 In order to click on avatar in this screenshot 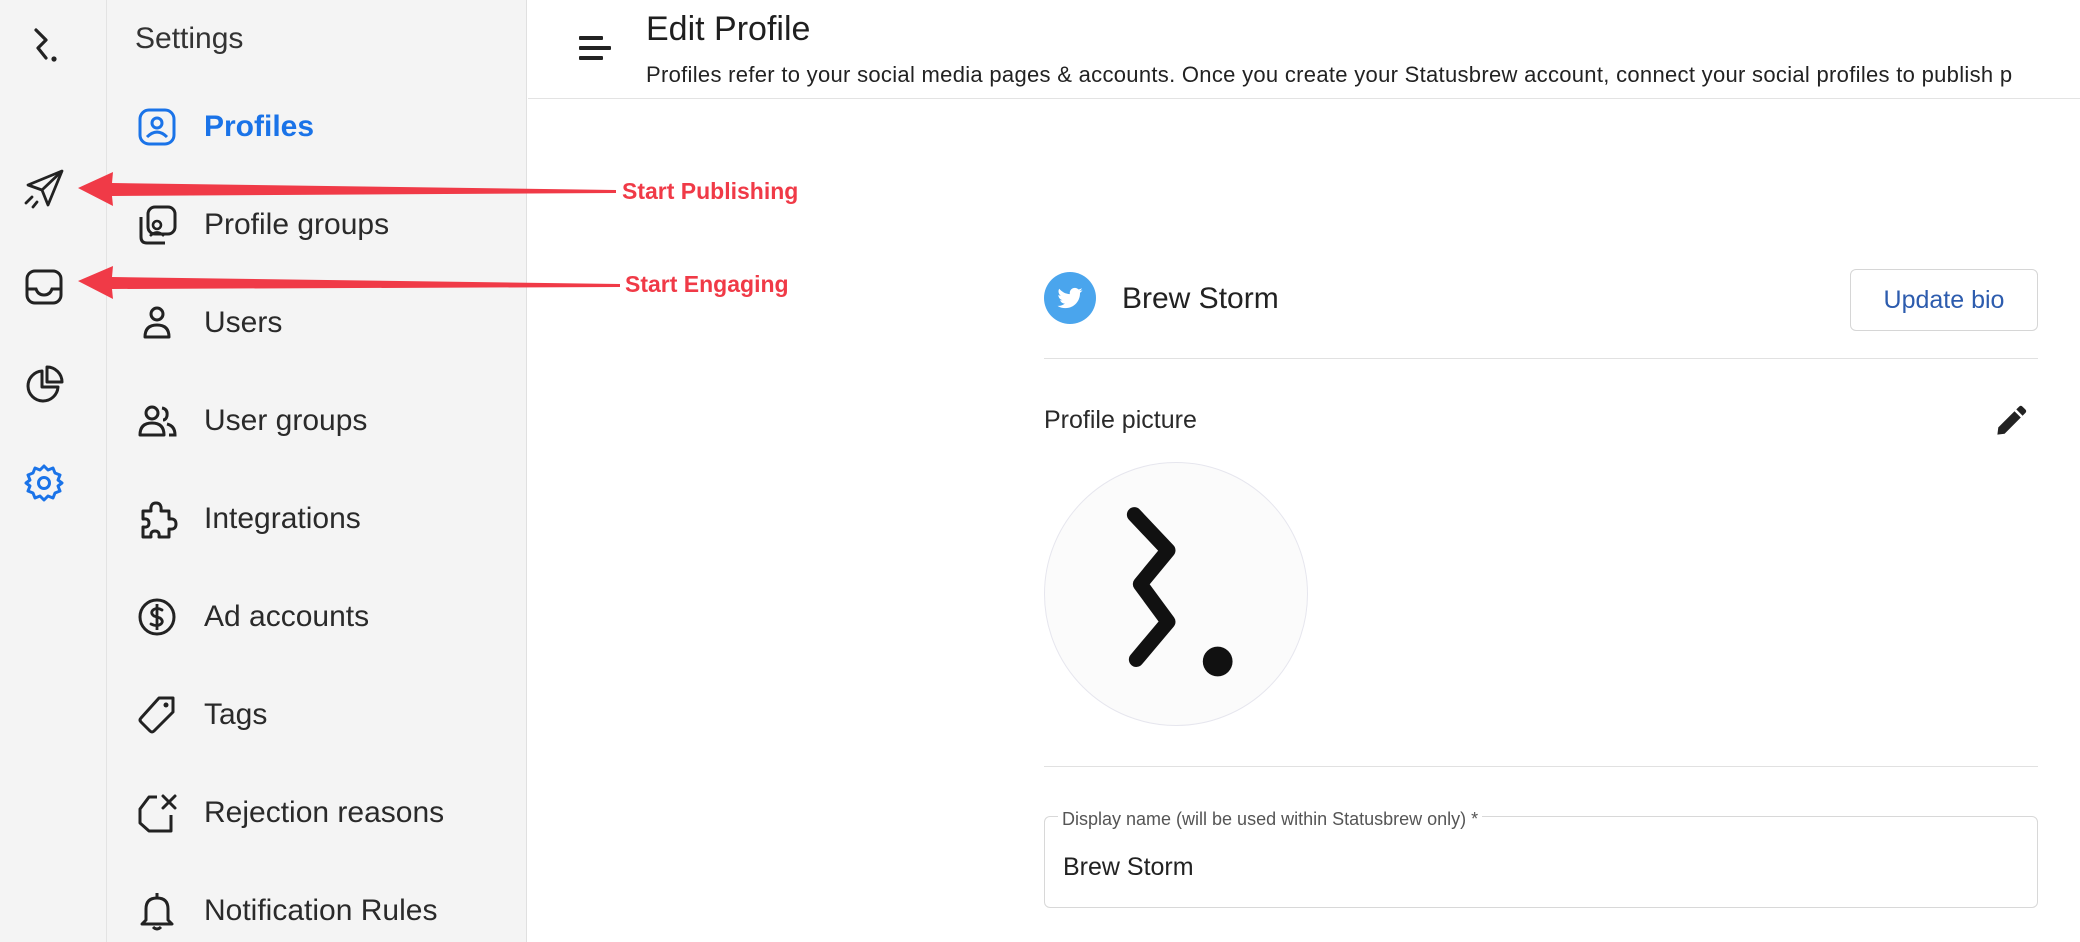, I will do `click(1176, 594)`.